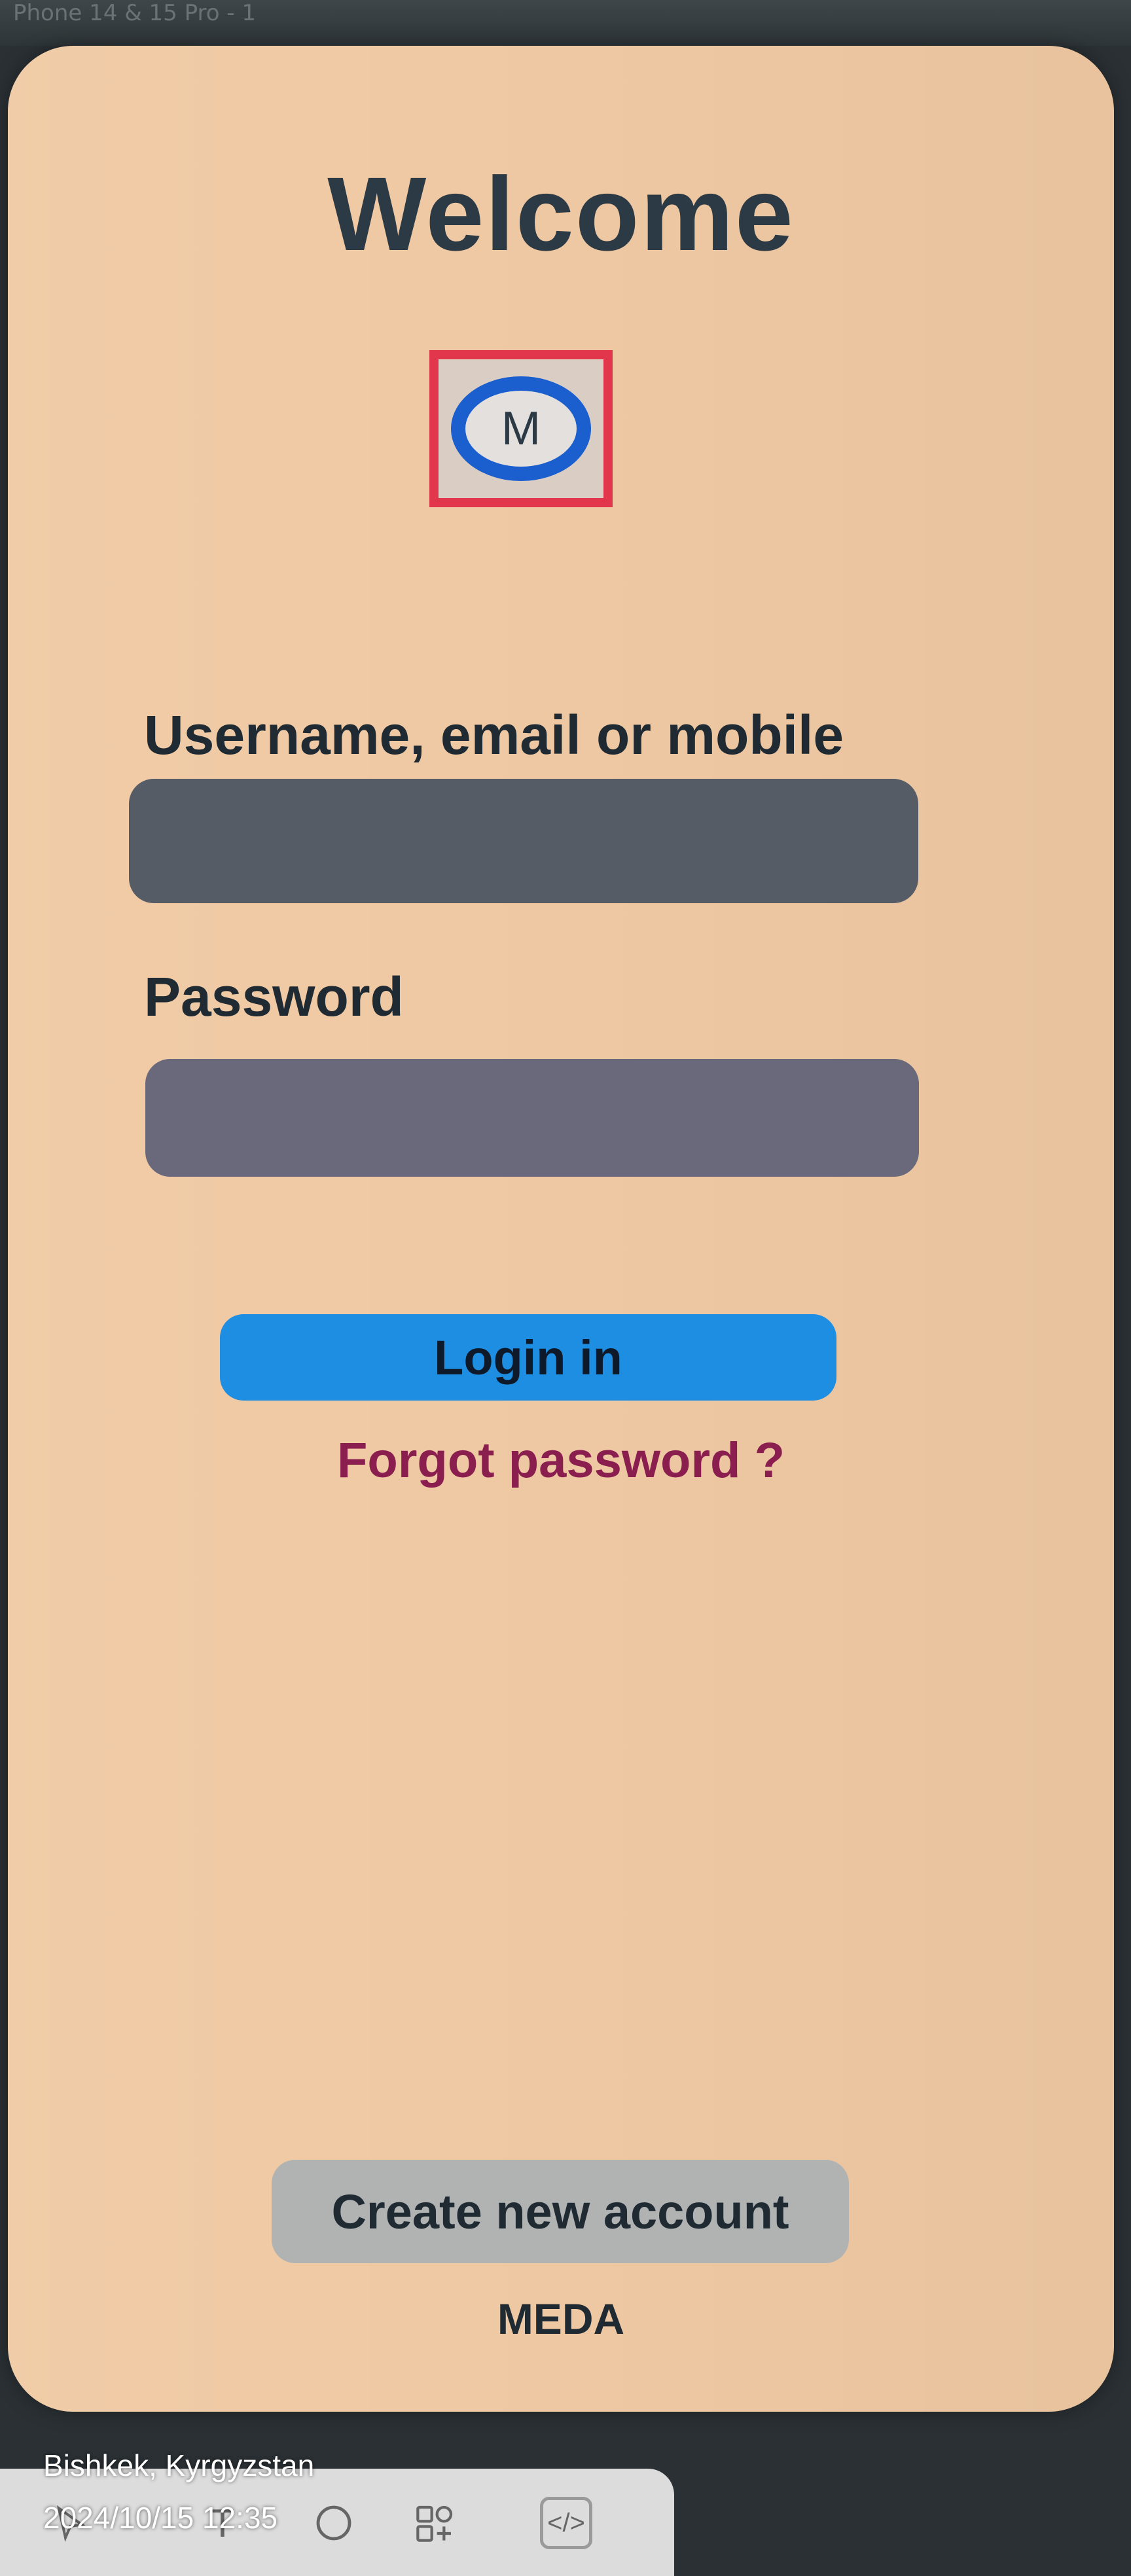 The width and height of the screenshot is (1131, 2576). What do you see at coordinates (179, 2465) in the screenshot?
I see `photo-location: Bishkek, Kyrgyzstan` at bounding box center [179, 2465].